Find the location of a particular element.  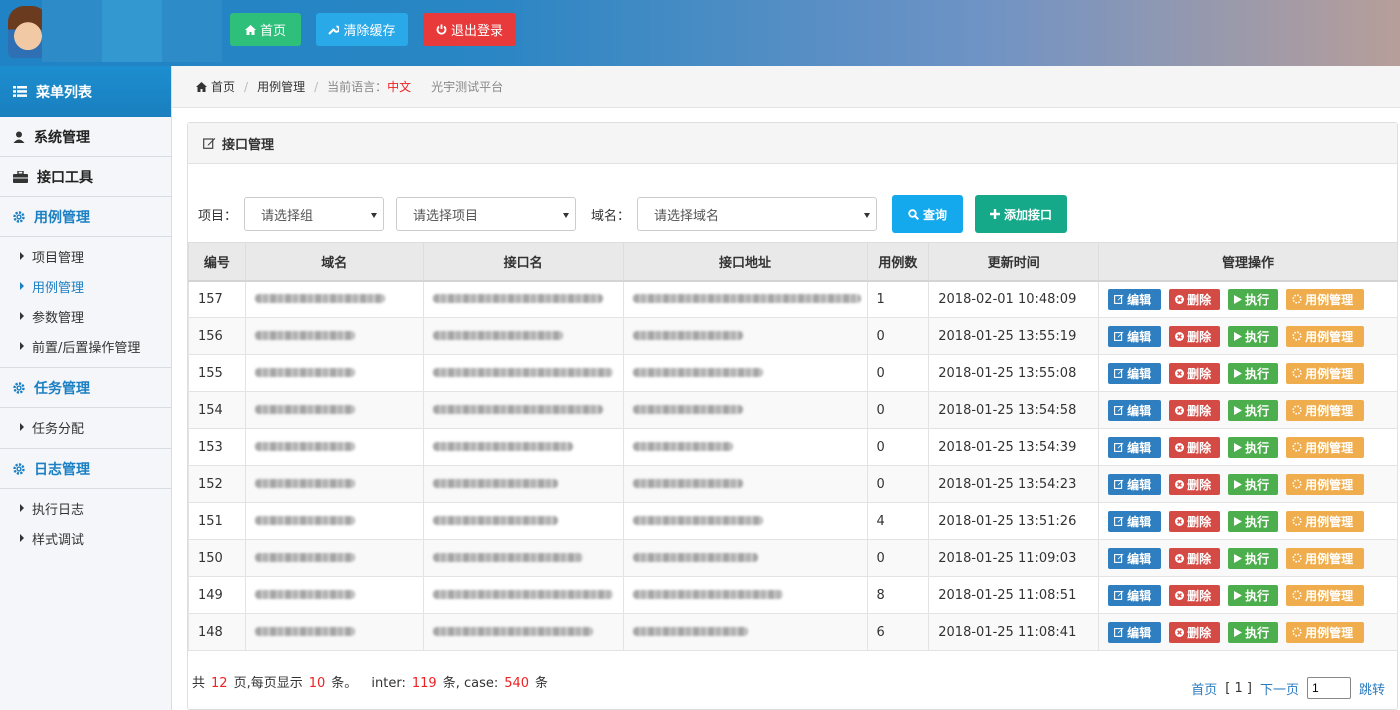

cell-updated: 2018-01-25 13:55:08 is located at coordinates (1014, 373).